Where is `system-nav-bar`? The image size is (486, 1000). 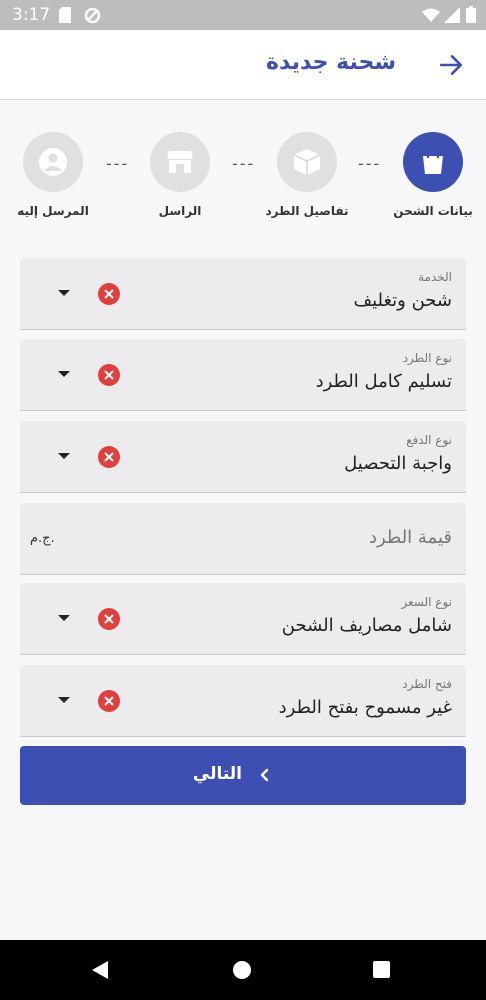
system-nav-bar is located at coordinates (243, 970).